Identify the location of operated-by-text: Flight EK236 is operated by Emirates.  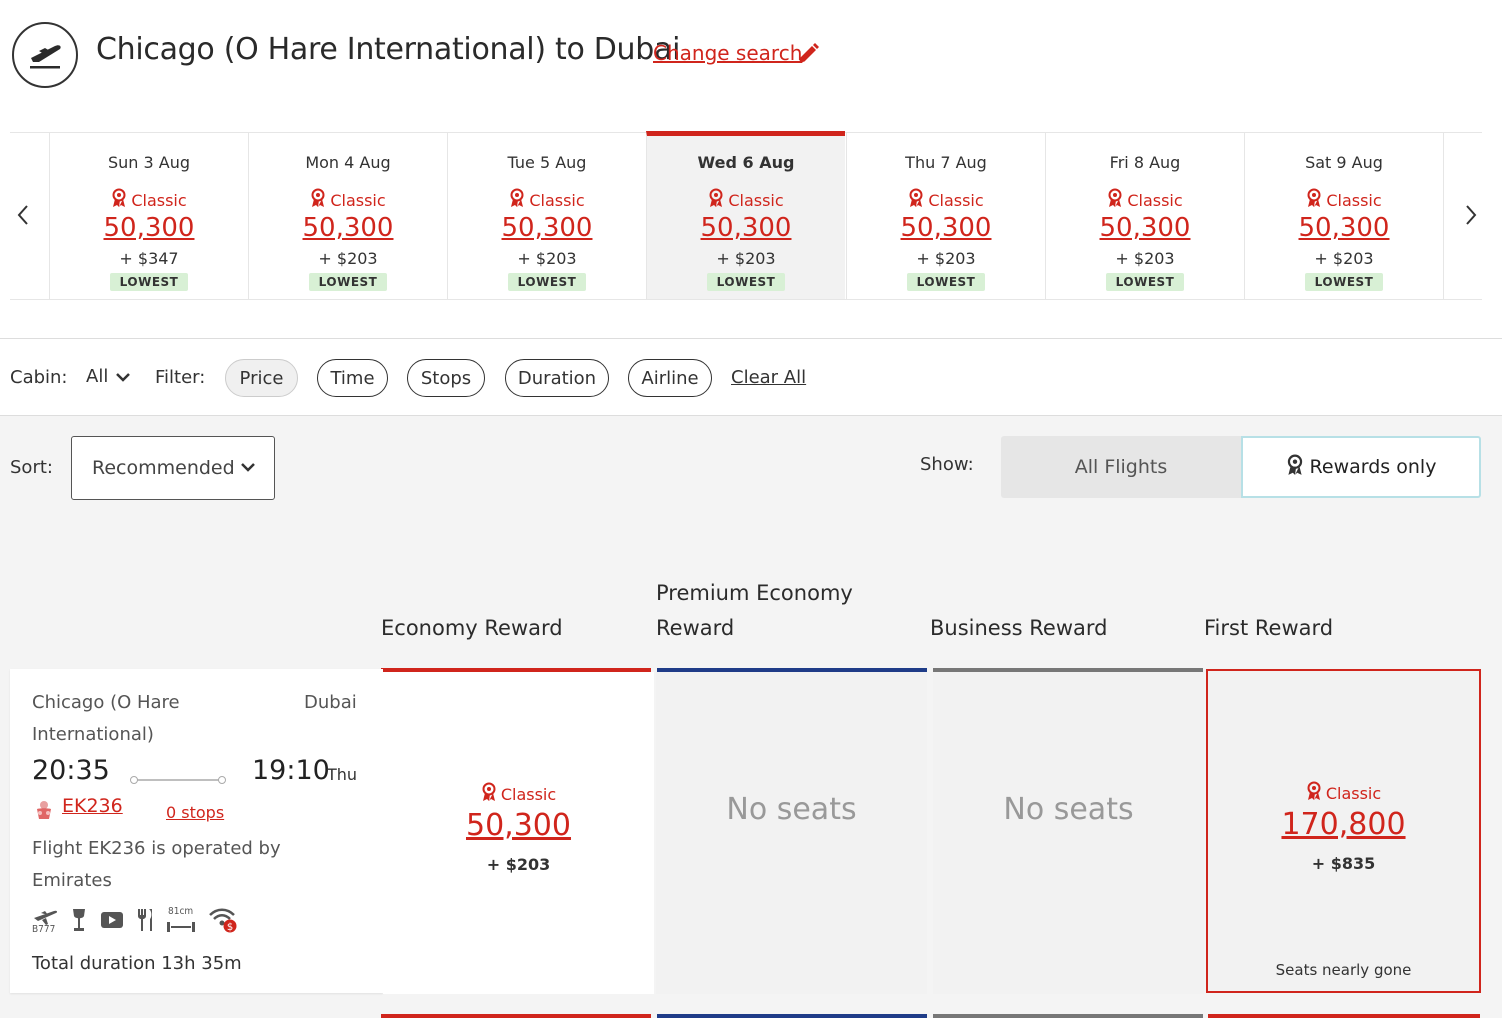
(156, 864).